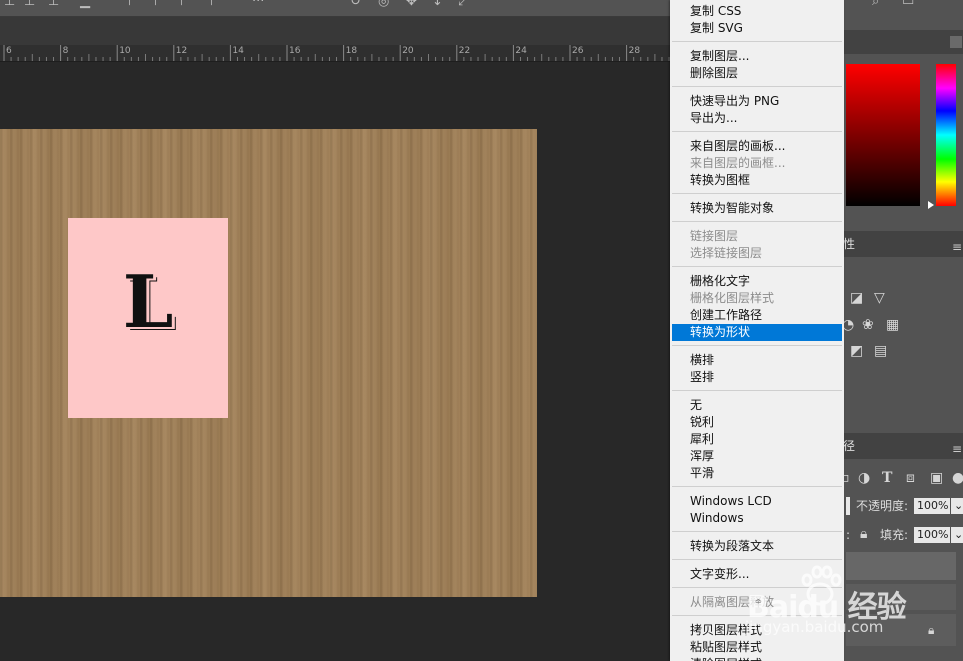 The image size is (963, 661). What do you see at coordinates (854, 597) in the screenshot?
I see `baidu-watermark: Baidu 经验 jingyan.baidu.com` at bounding box center [854, 597].